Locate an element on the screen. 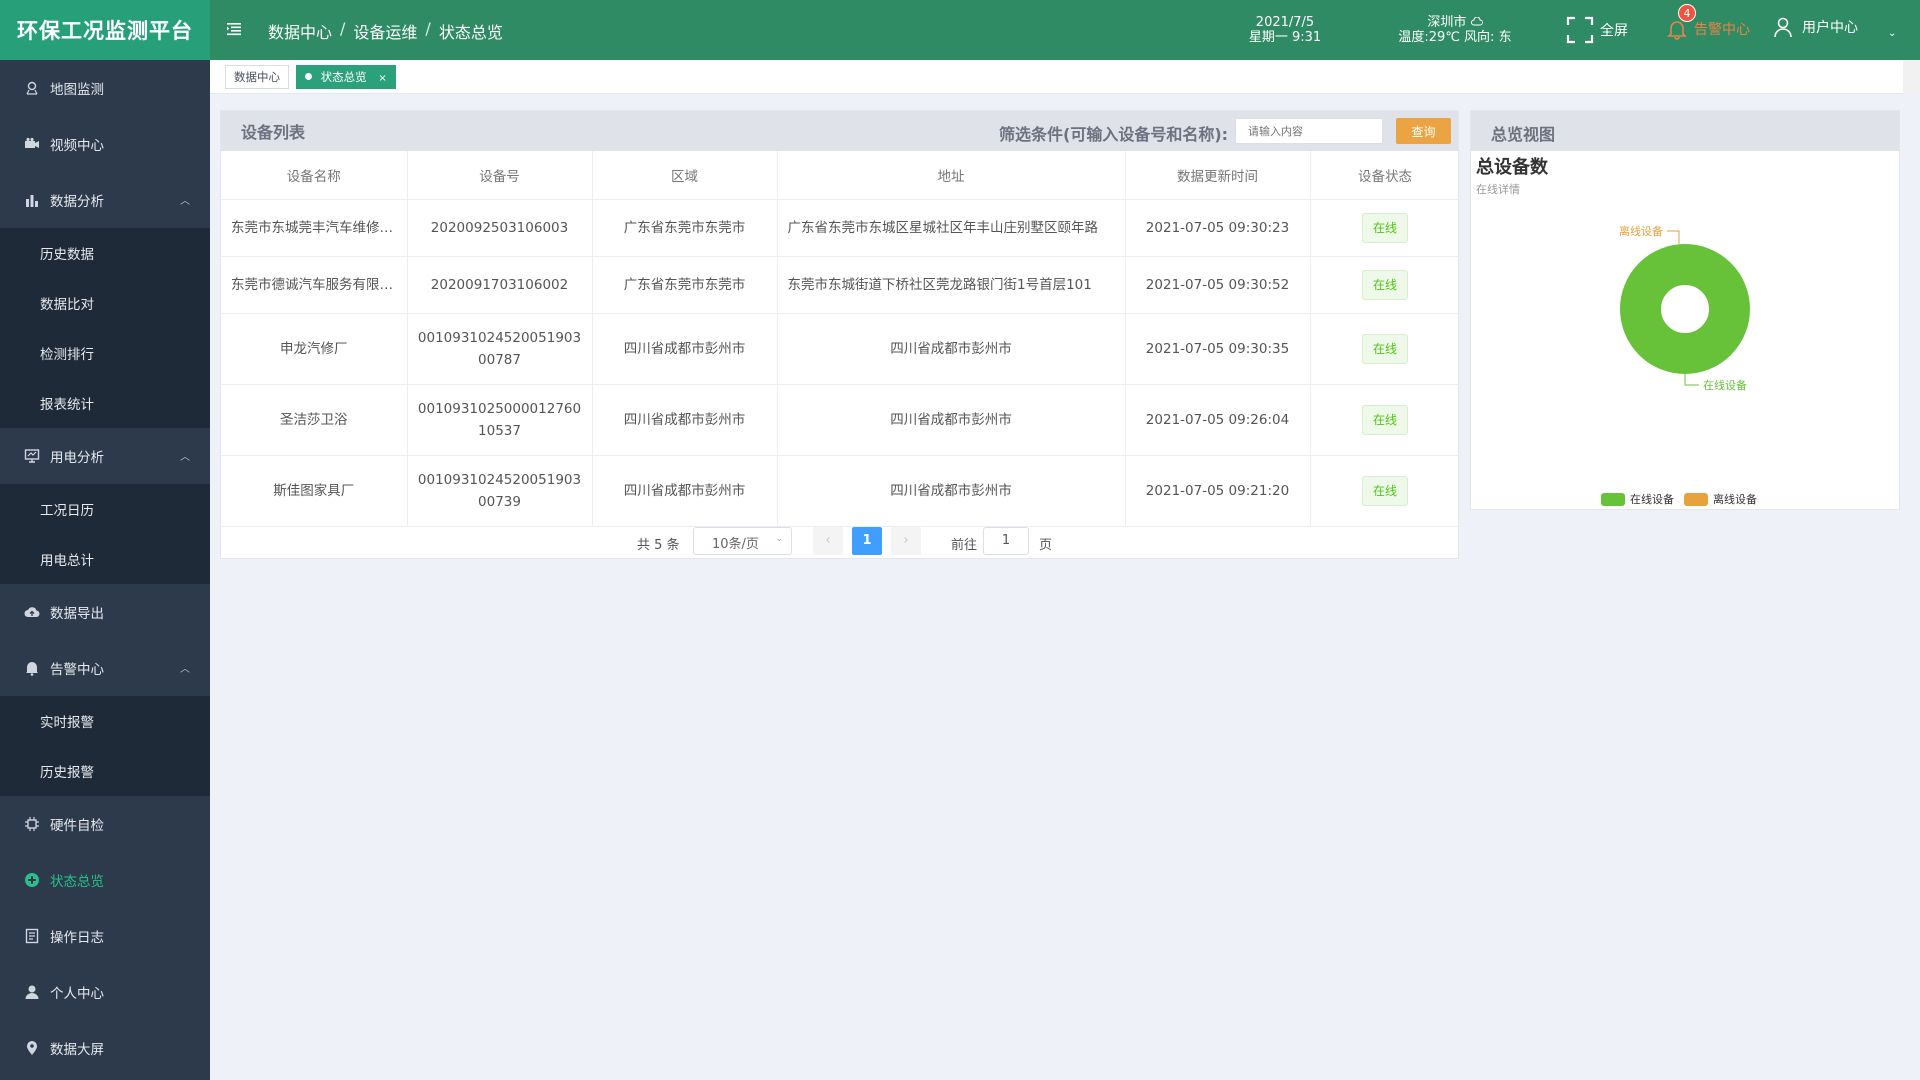  sidebar-item-label: 操作日志 is located at coordinates (77, 938).